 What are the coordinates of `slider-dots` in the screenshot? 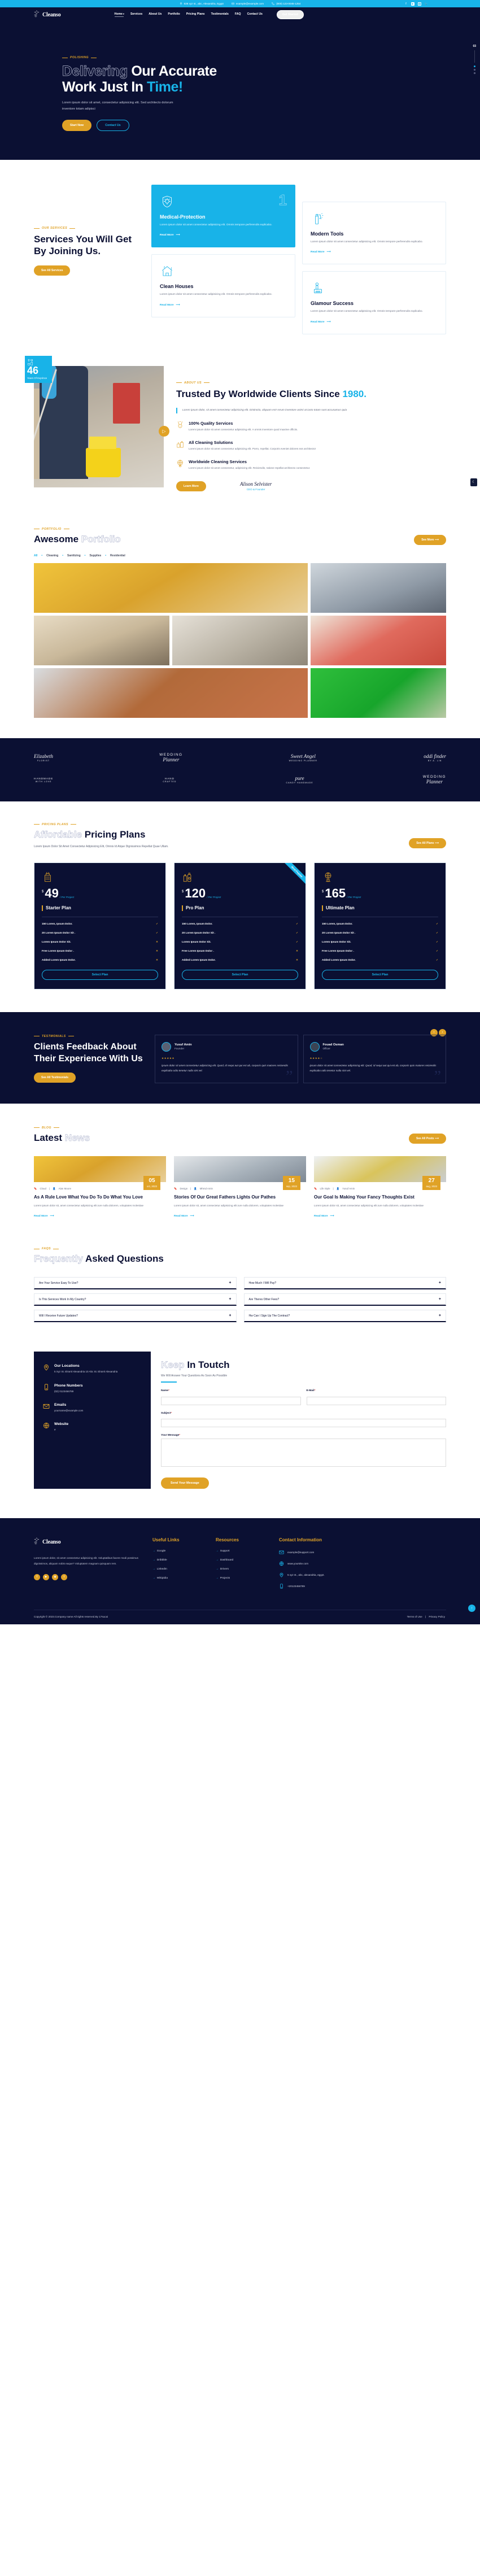 It's located at (474, 70).